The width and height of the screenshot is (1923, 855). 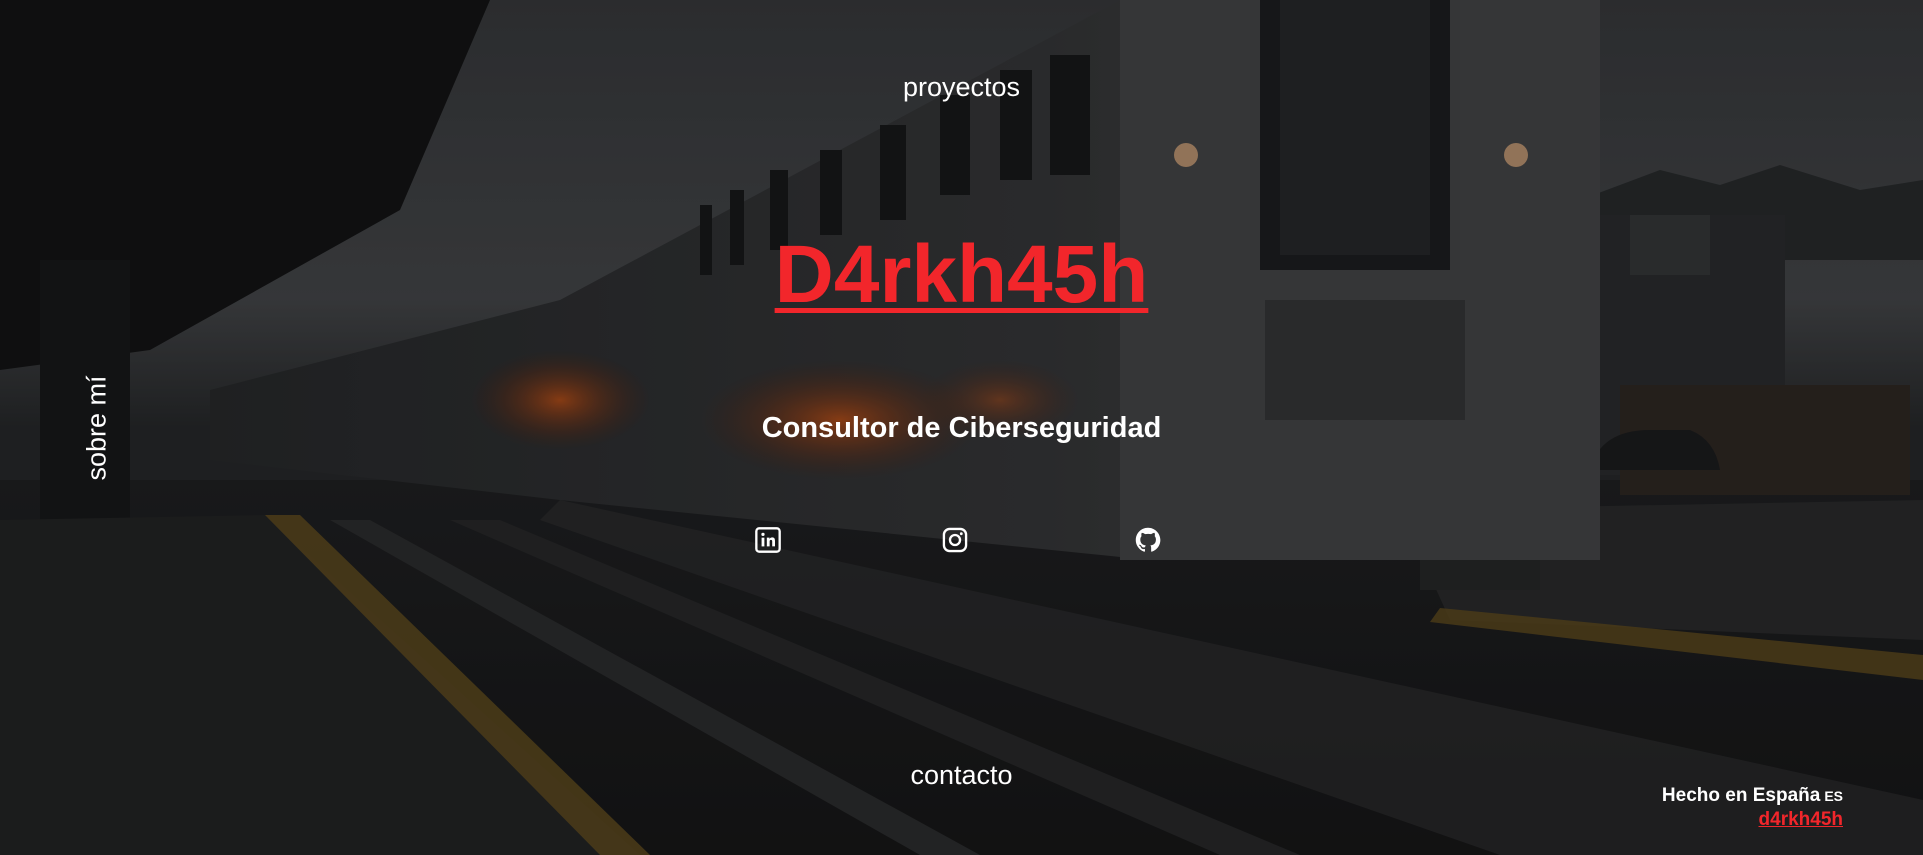 I want to click on nav-link-contacto: contacto, so click(x=961, y=775).